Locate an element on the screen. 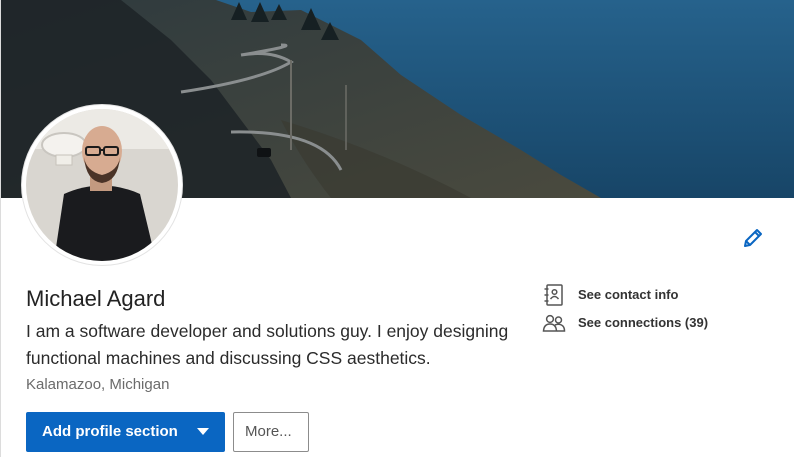  see-contact-info-label: See contact info is located at coordinates (628, 294).